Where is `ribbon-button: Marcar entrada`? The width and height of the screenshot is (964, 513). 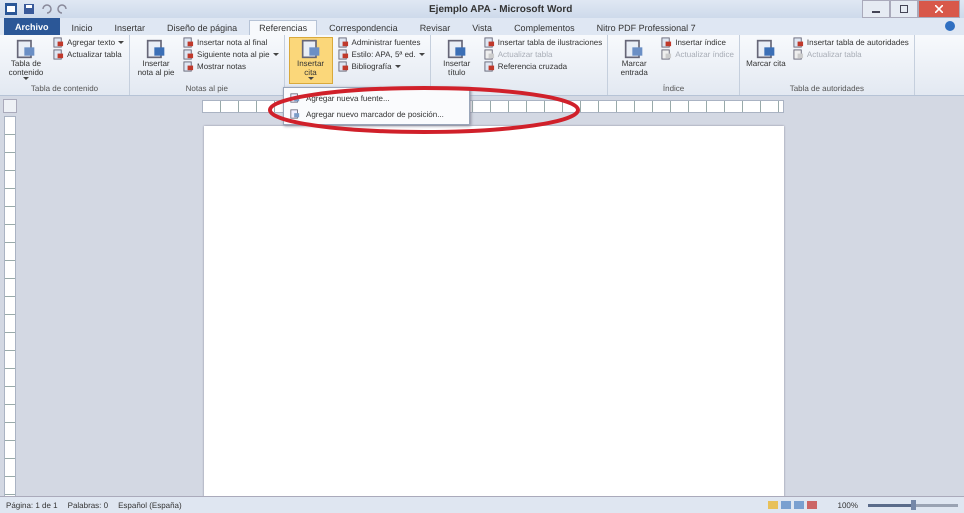 ribbon-button: Marcar entrada is located at coordinates (634, 60).